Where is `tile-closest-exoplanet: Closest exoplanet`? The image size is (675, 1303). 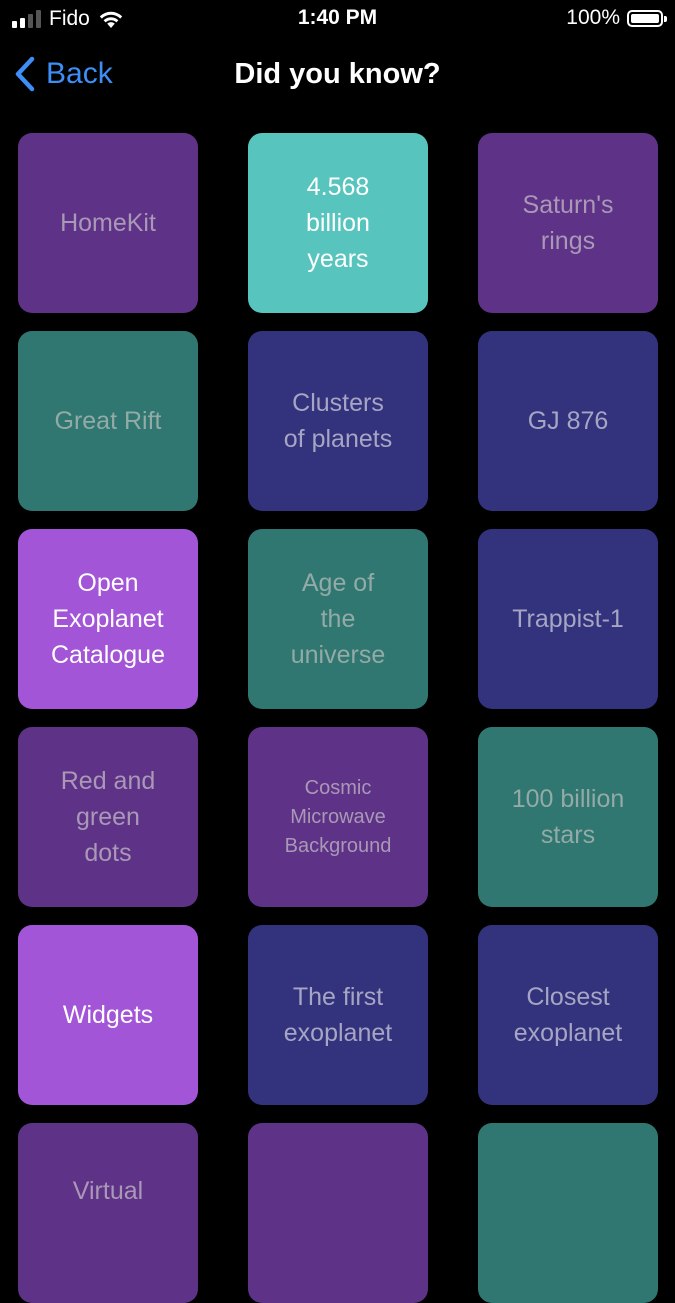
tile-closest-exoplanet: Closest exoplanet is located at coordinates (568, 1015).